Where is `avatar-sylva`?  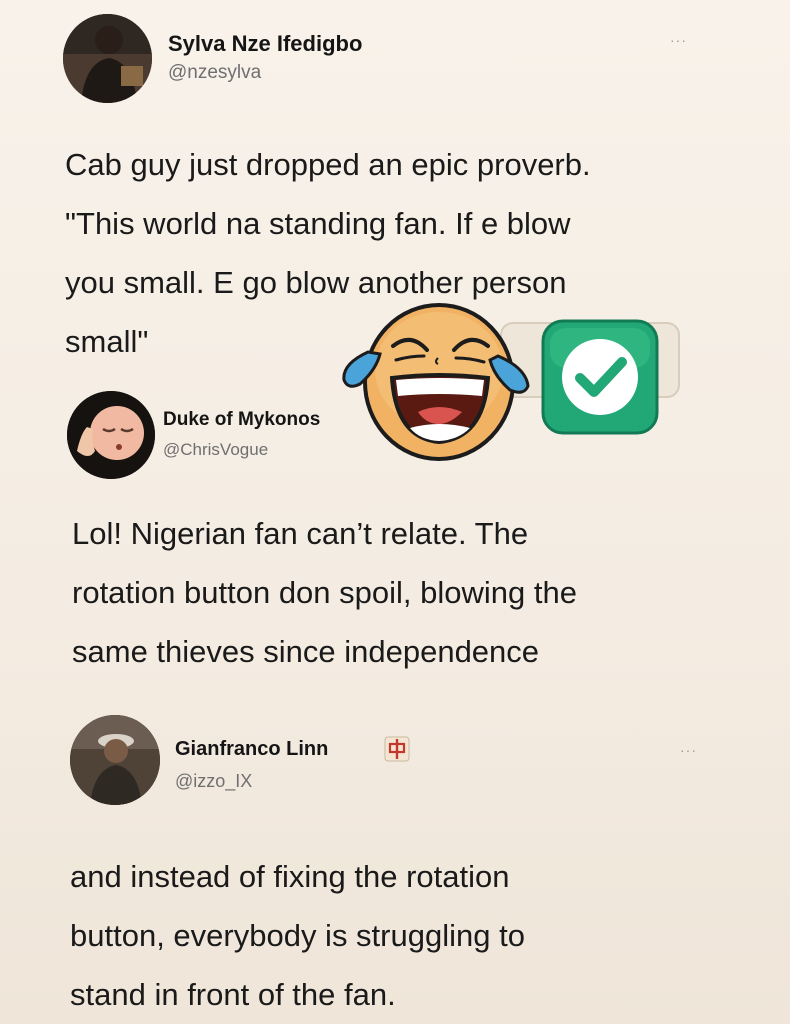 avatar-sylva is located at coordinates (107, 58).